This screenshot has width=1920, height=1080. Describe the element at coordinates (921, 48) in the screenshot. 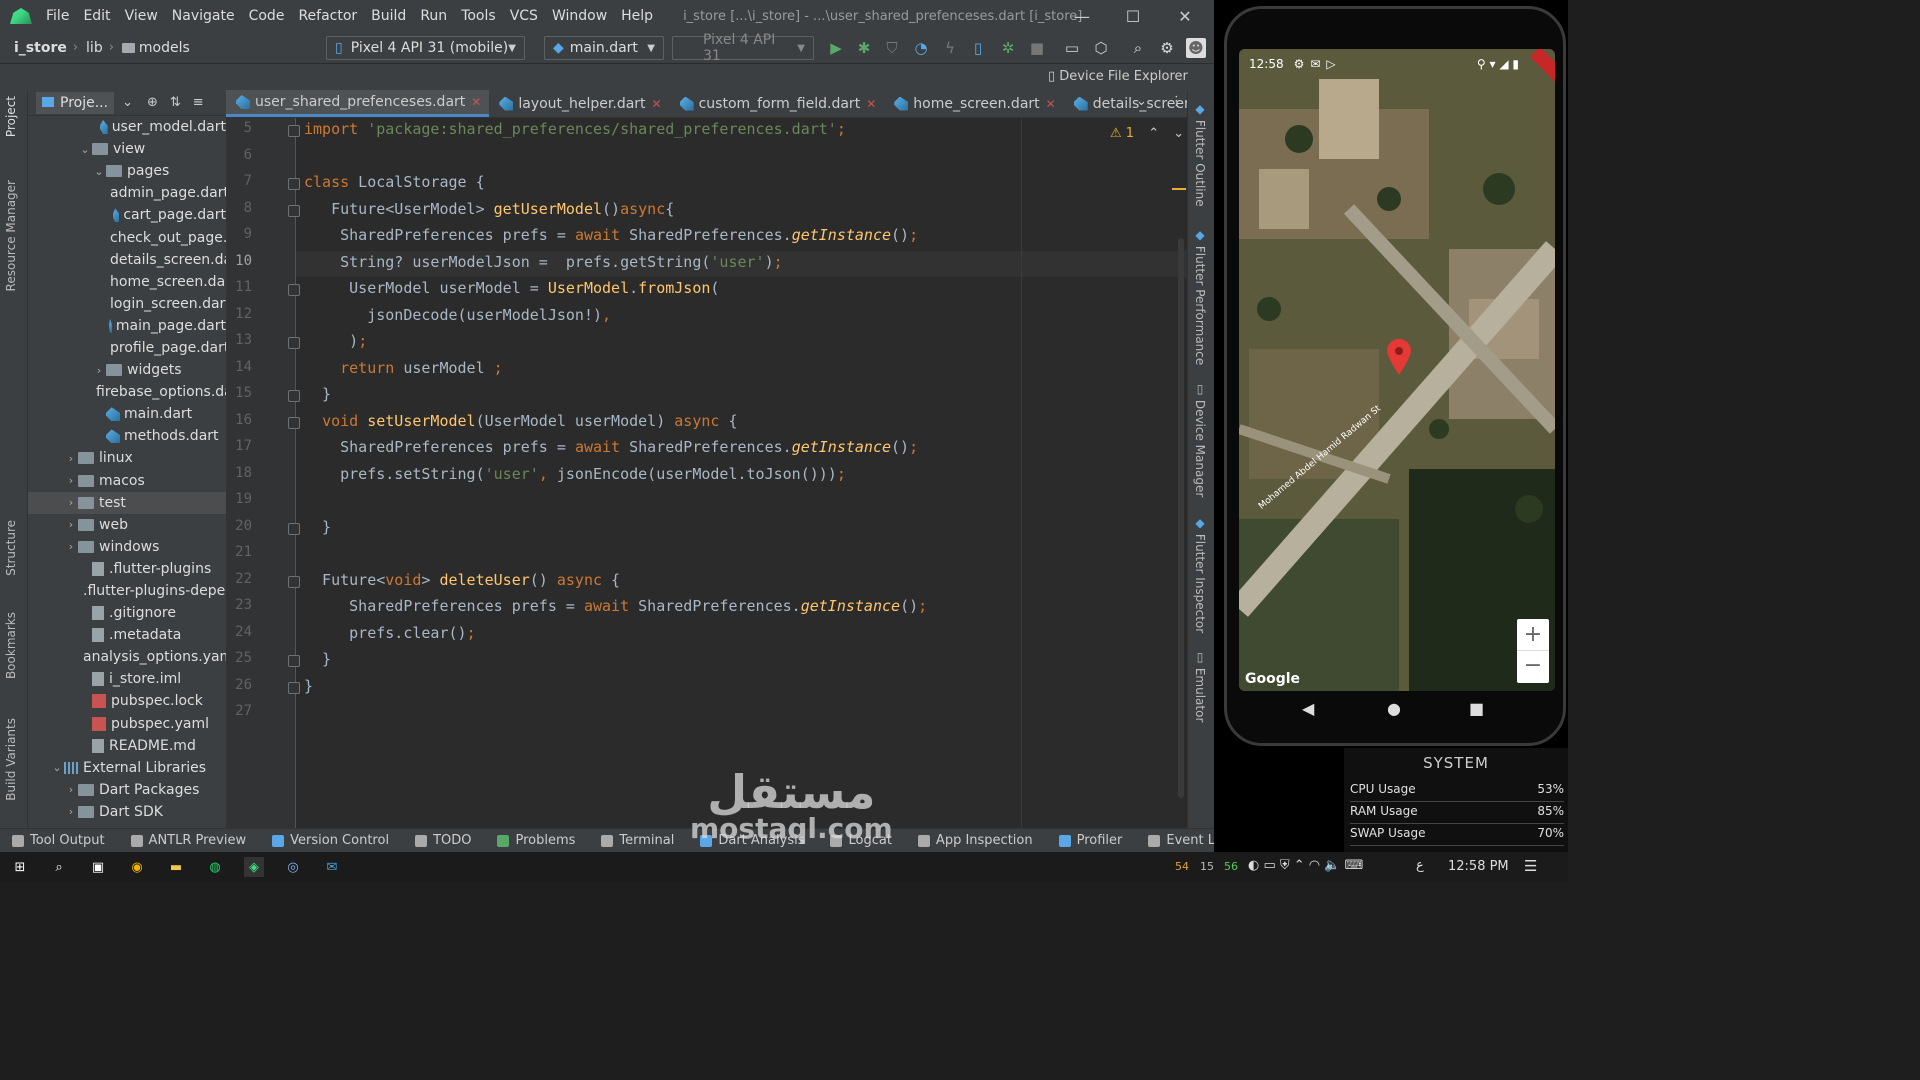

I see `profile-icon: ◔` at that location.